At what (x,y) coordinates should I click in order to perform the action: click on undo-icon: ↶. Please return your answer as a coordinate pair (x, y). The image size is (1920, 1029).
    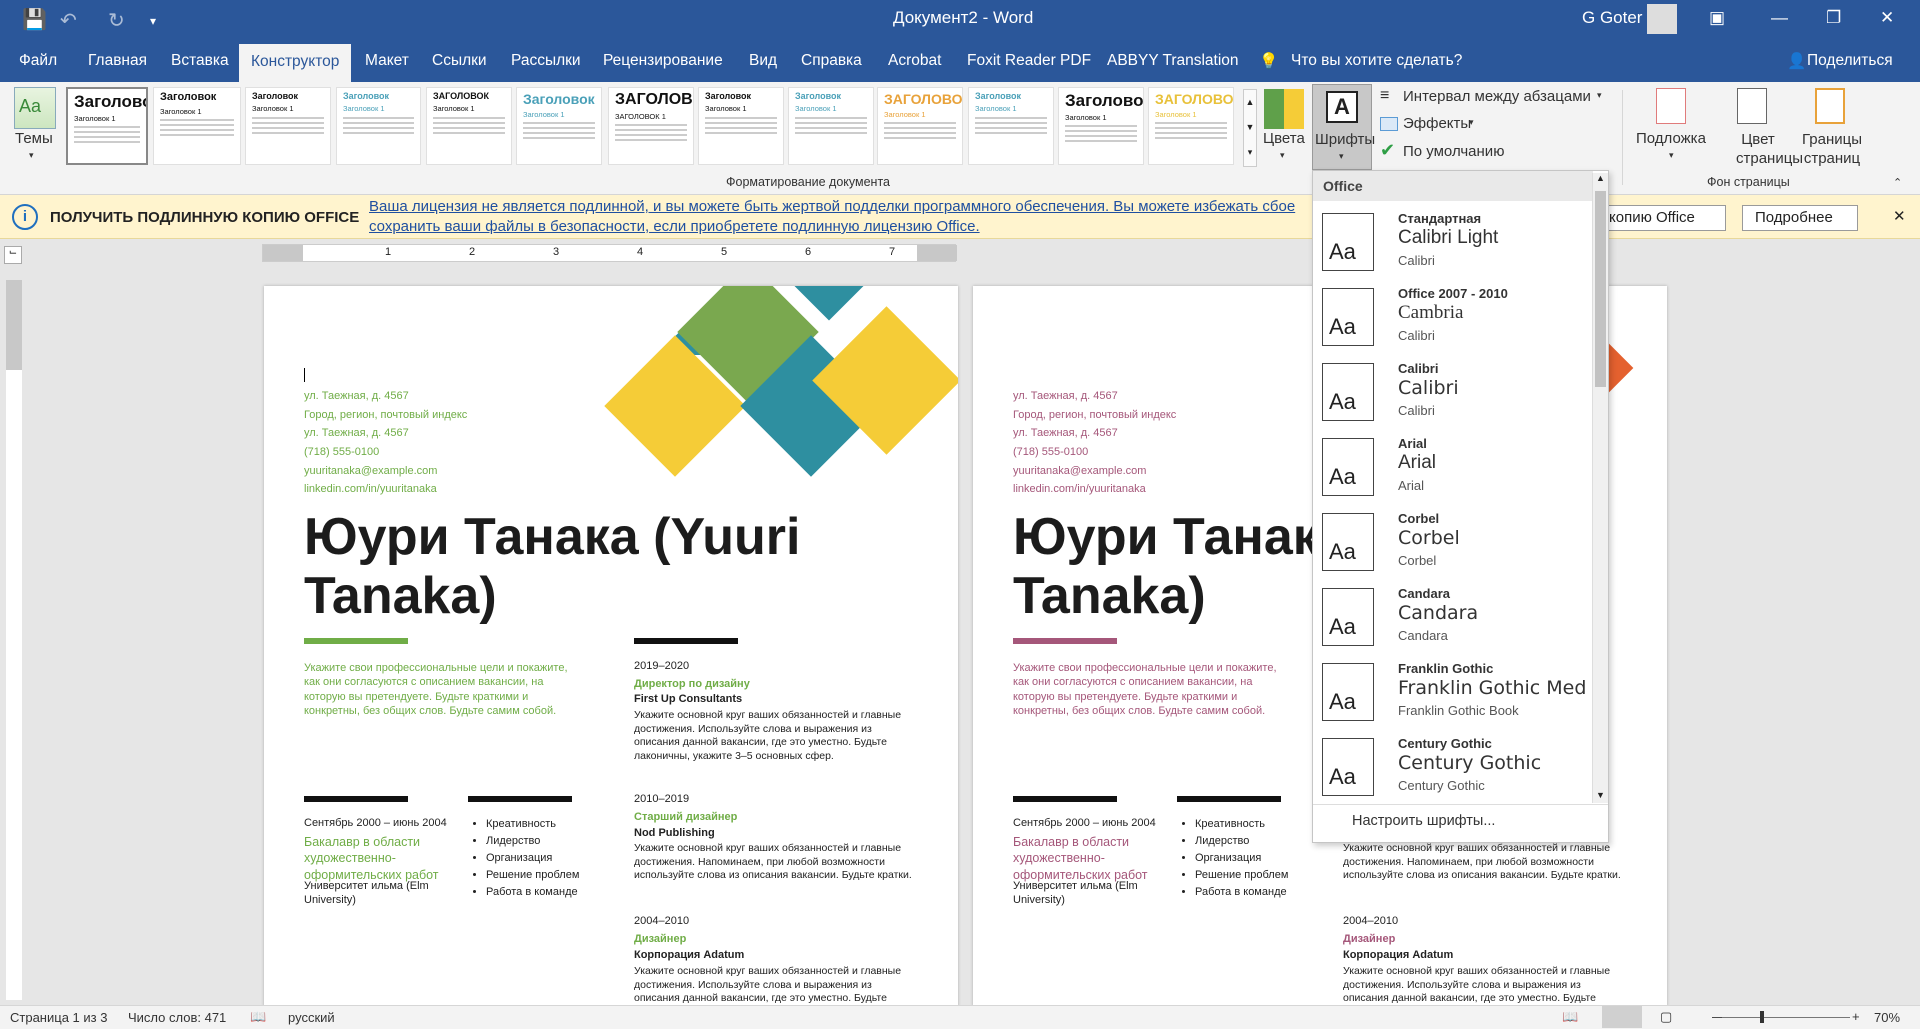
    Looking at the image, I should click on (68, 20).